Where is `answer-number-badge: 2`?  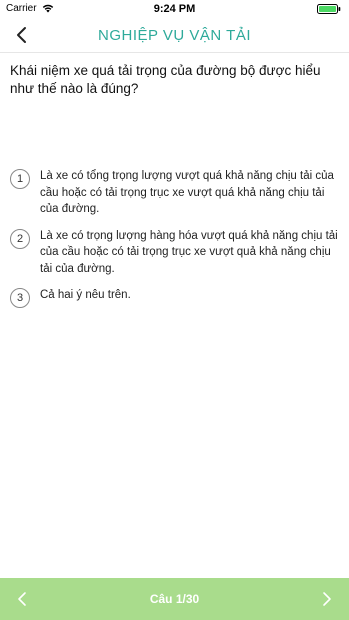
answer-number-badge: 2 is located at coordinates (20, 238).